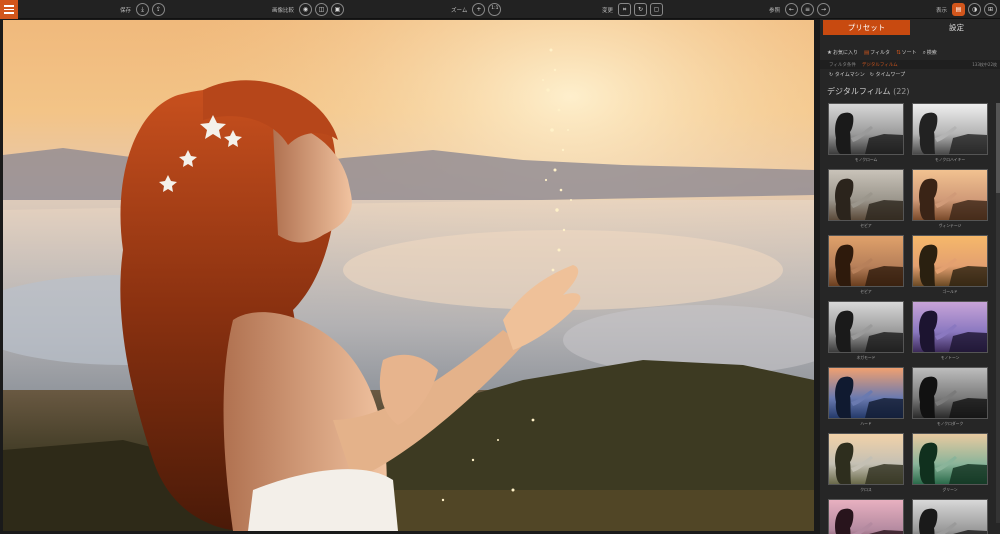 The image size is (1000, 534). What do you see at coordinates (859, 91) in the screenshot?
I see `group-title-label: デジタルフィルム` at bounding box center [859, 91].